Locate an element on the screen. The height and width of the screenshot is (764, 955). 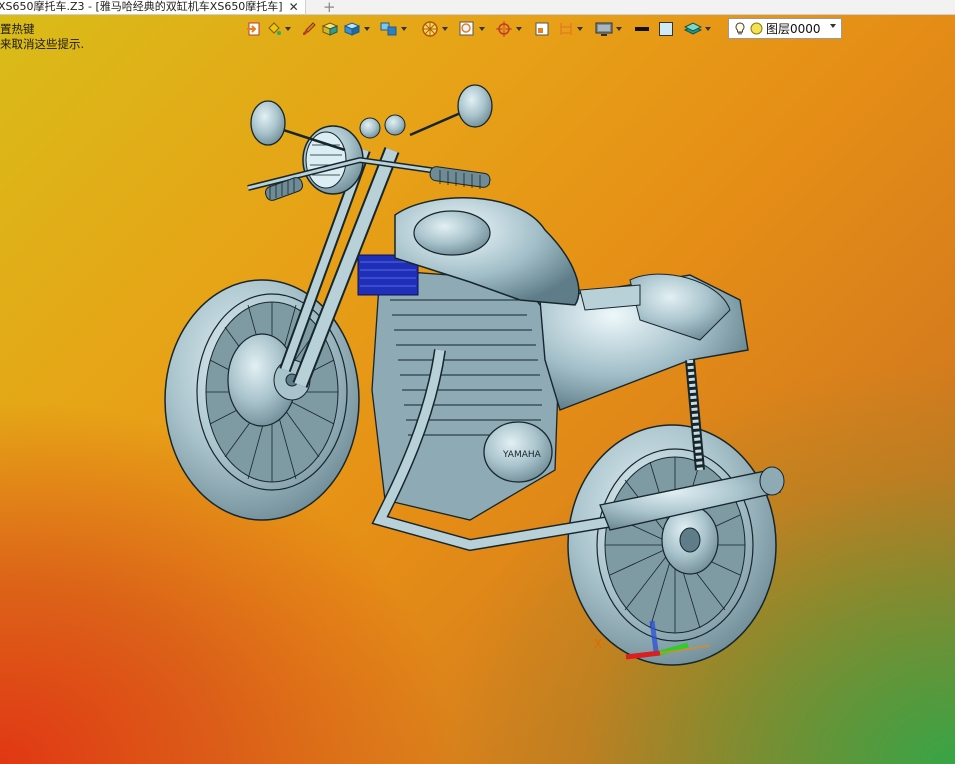
mirrors is located at coordinates (371, 118).